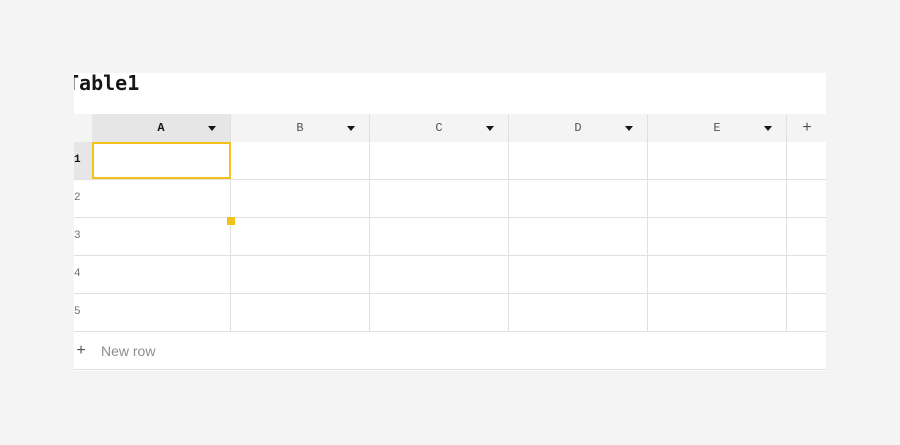  Describe the element at coordinates (578, 236) in the screenshot. I see `cell-d3` at that location.